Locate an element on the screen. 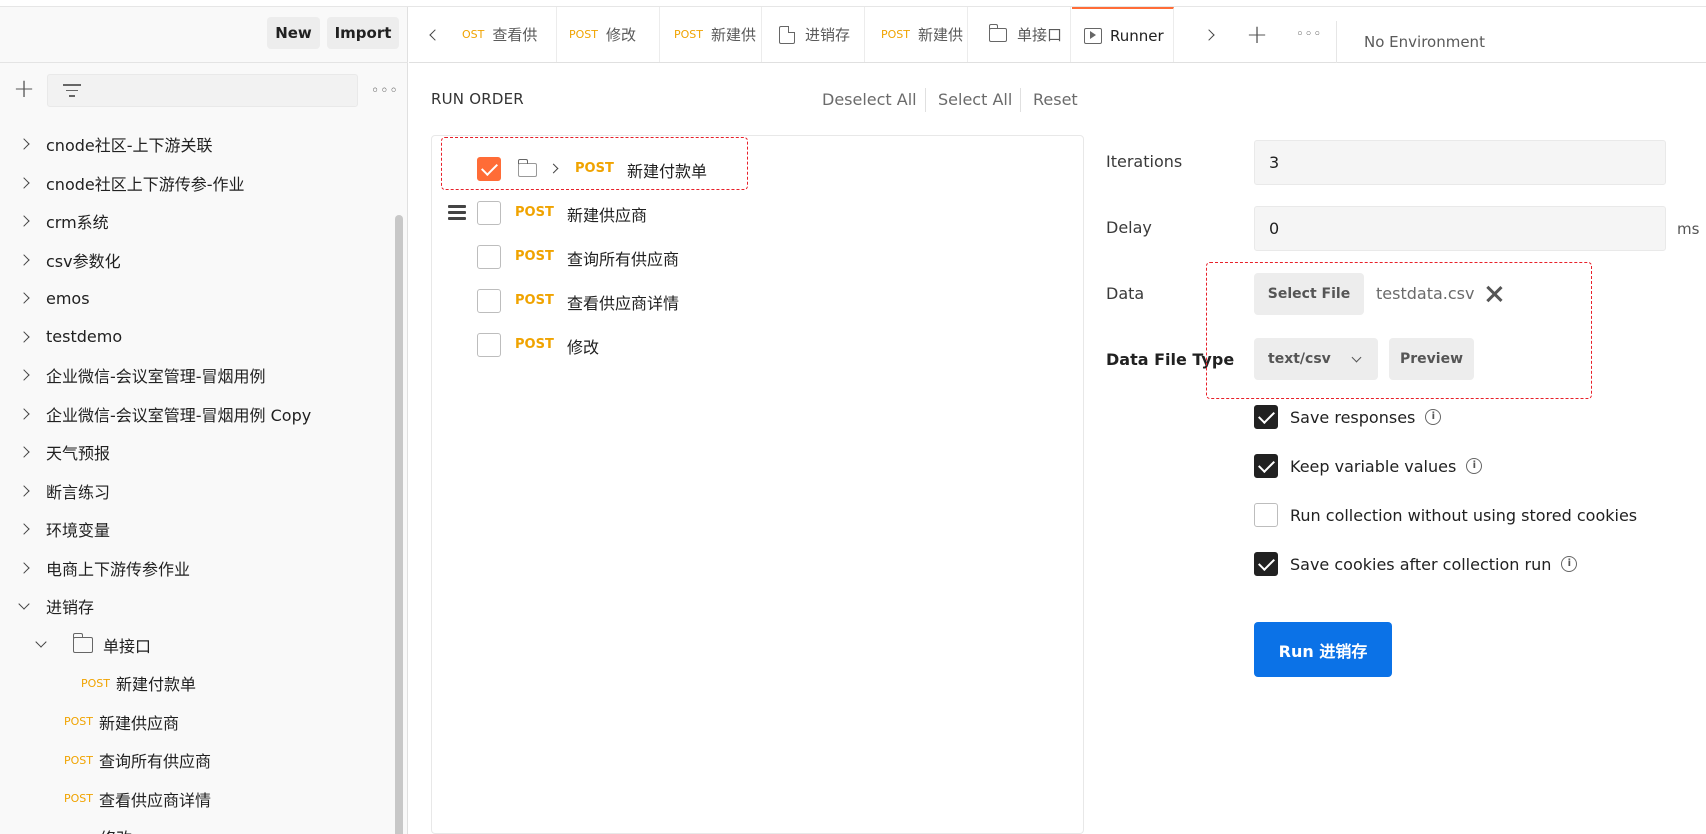  run-order-item: POST 新建供应商 is located at coordinates (757, 213).